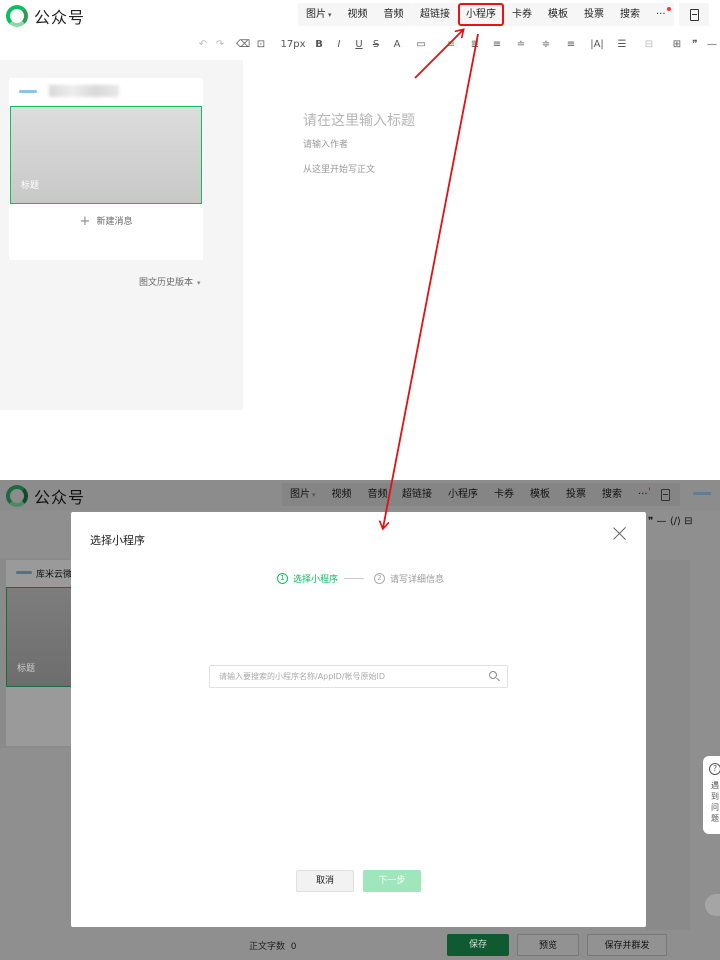 Image resolution: width=720 pixels, height=960 pixels. Describe the element at coordinates (478, 945) in the screenshot. I see `save-button: 保存` at that location.